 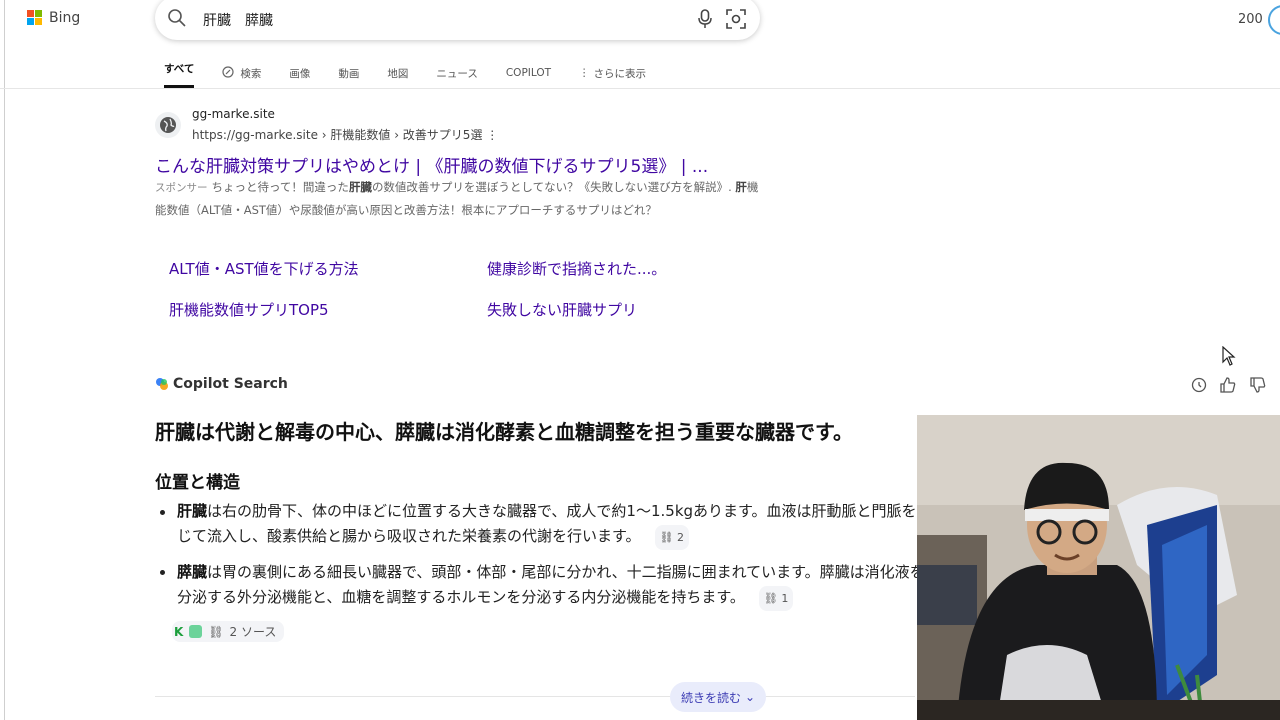 I want to click on tab-label: COPILOT, so click(x=528, y=73).